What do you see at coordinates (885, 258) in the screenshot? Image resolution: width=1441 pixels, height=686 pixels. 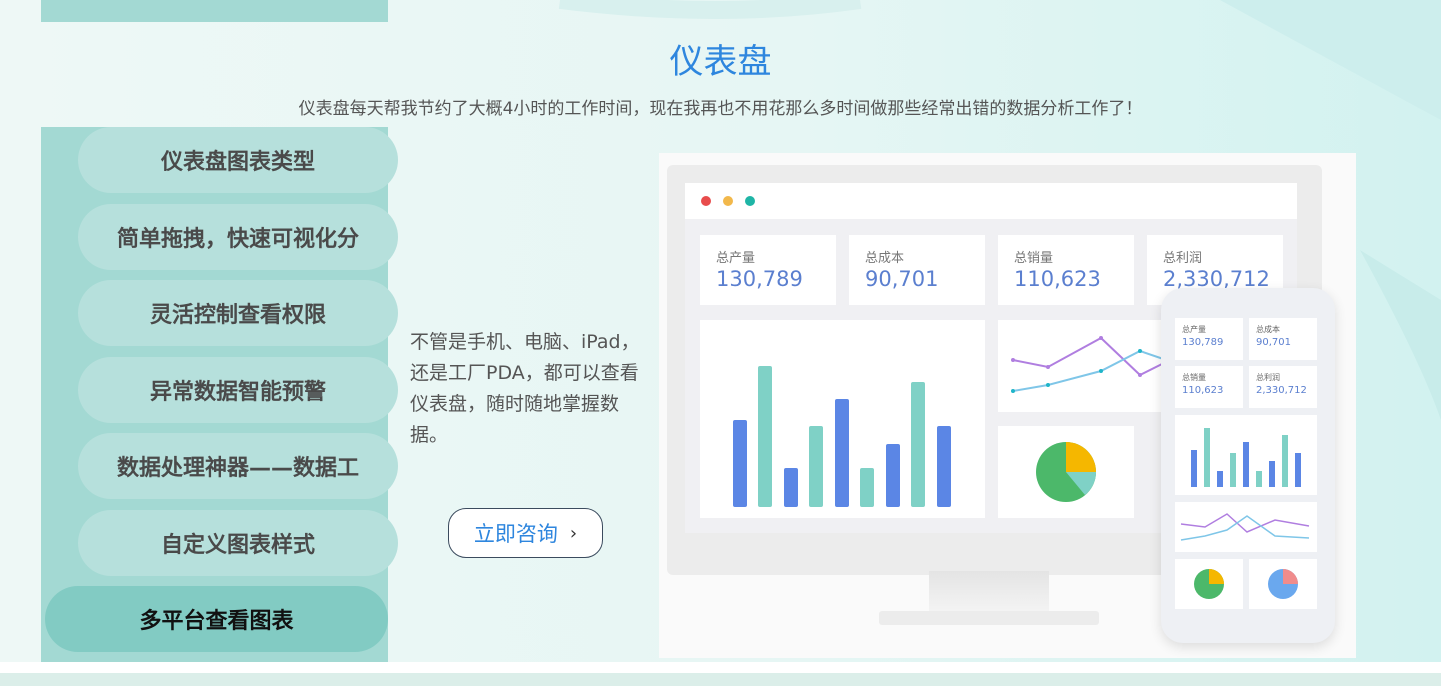 I see `kpi-label: 总成本` at bounding box center [885, 258].